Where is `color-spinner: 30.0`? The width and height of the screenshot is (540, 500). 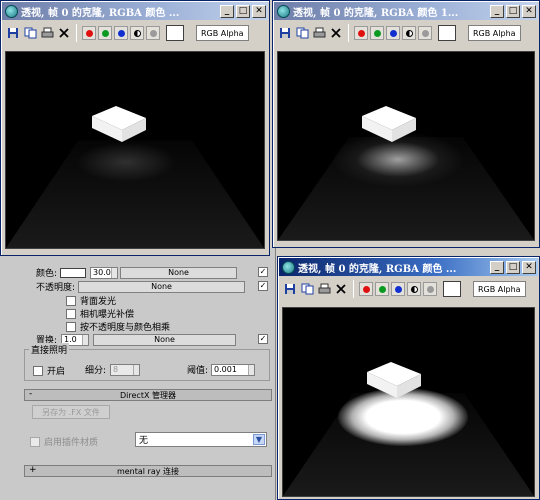
color-spinner: 30.0 is located at coordinates (104, 272).